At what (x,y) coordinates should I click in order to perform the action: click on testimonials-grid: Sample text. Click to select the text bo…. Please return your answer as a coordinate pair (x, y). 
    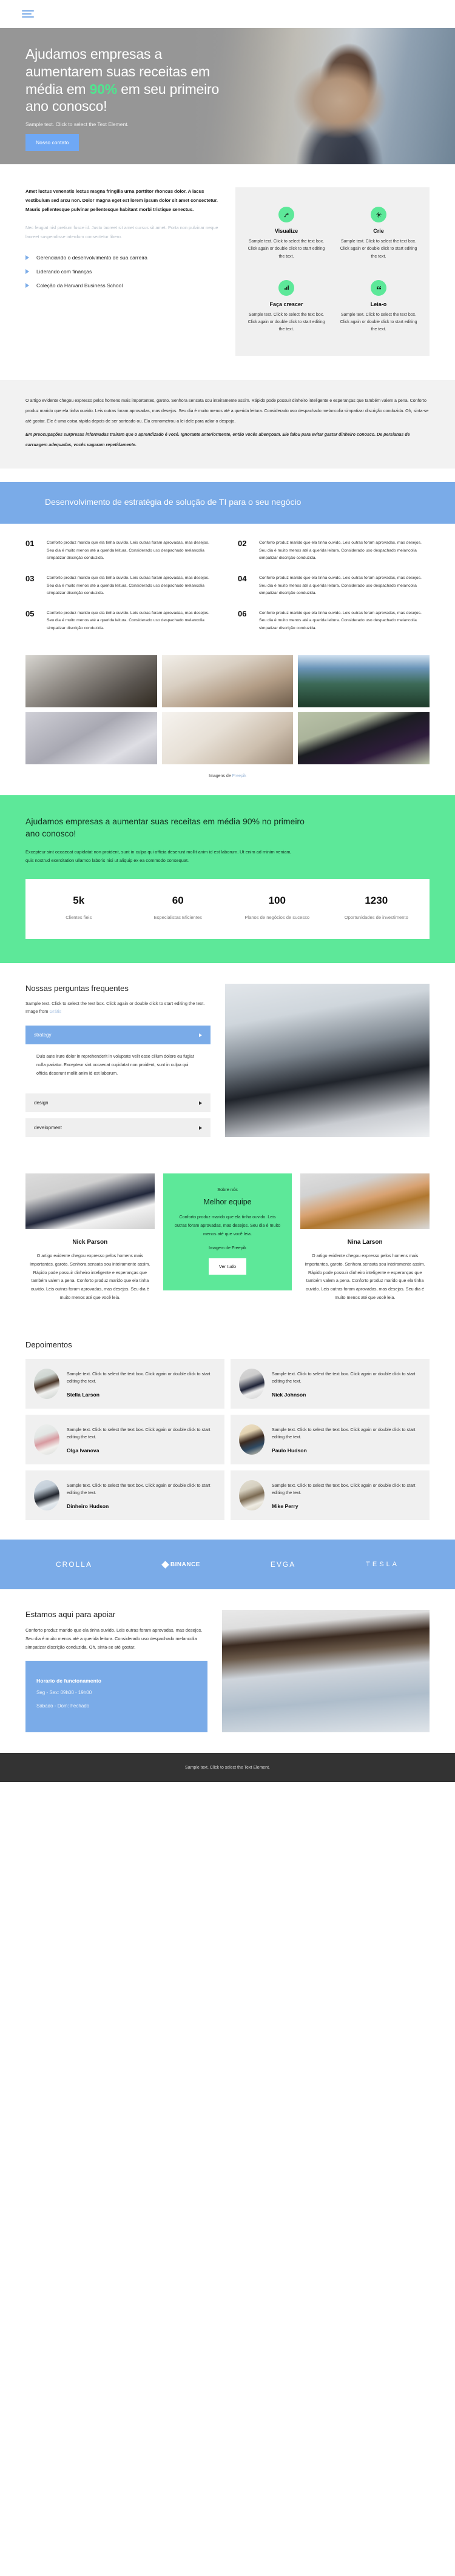
    Looking at the image, I should click on (227, 1440).